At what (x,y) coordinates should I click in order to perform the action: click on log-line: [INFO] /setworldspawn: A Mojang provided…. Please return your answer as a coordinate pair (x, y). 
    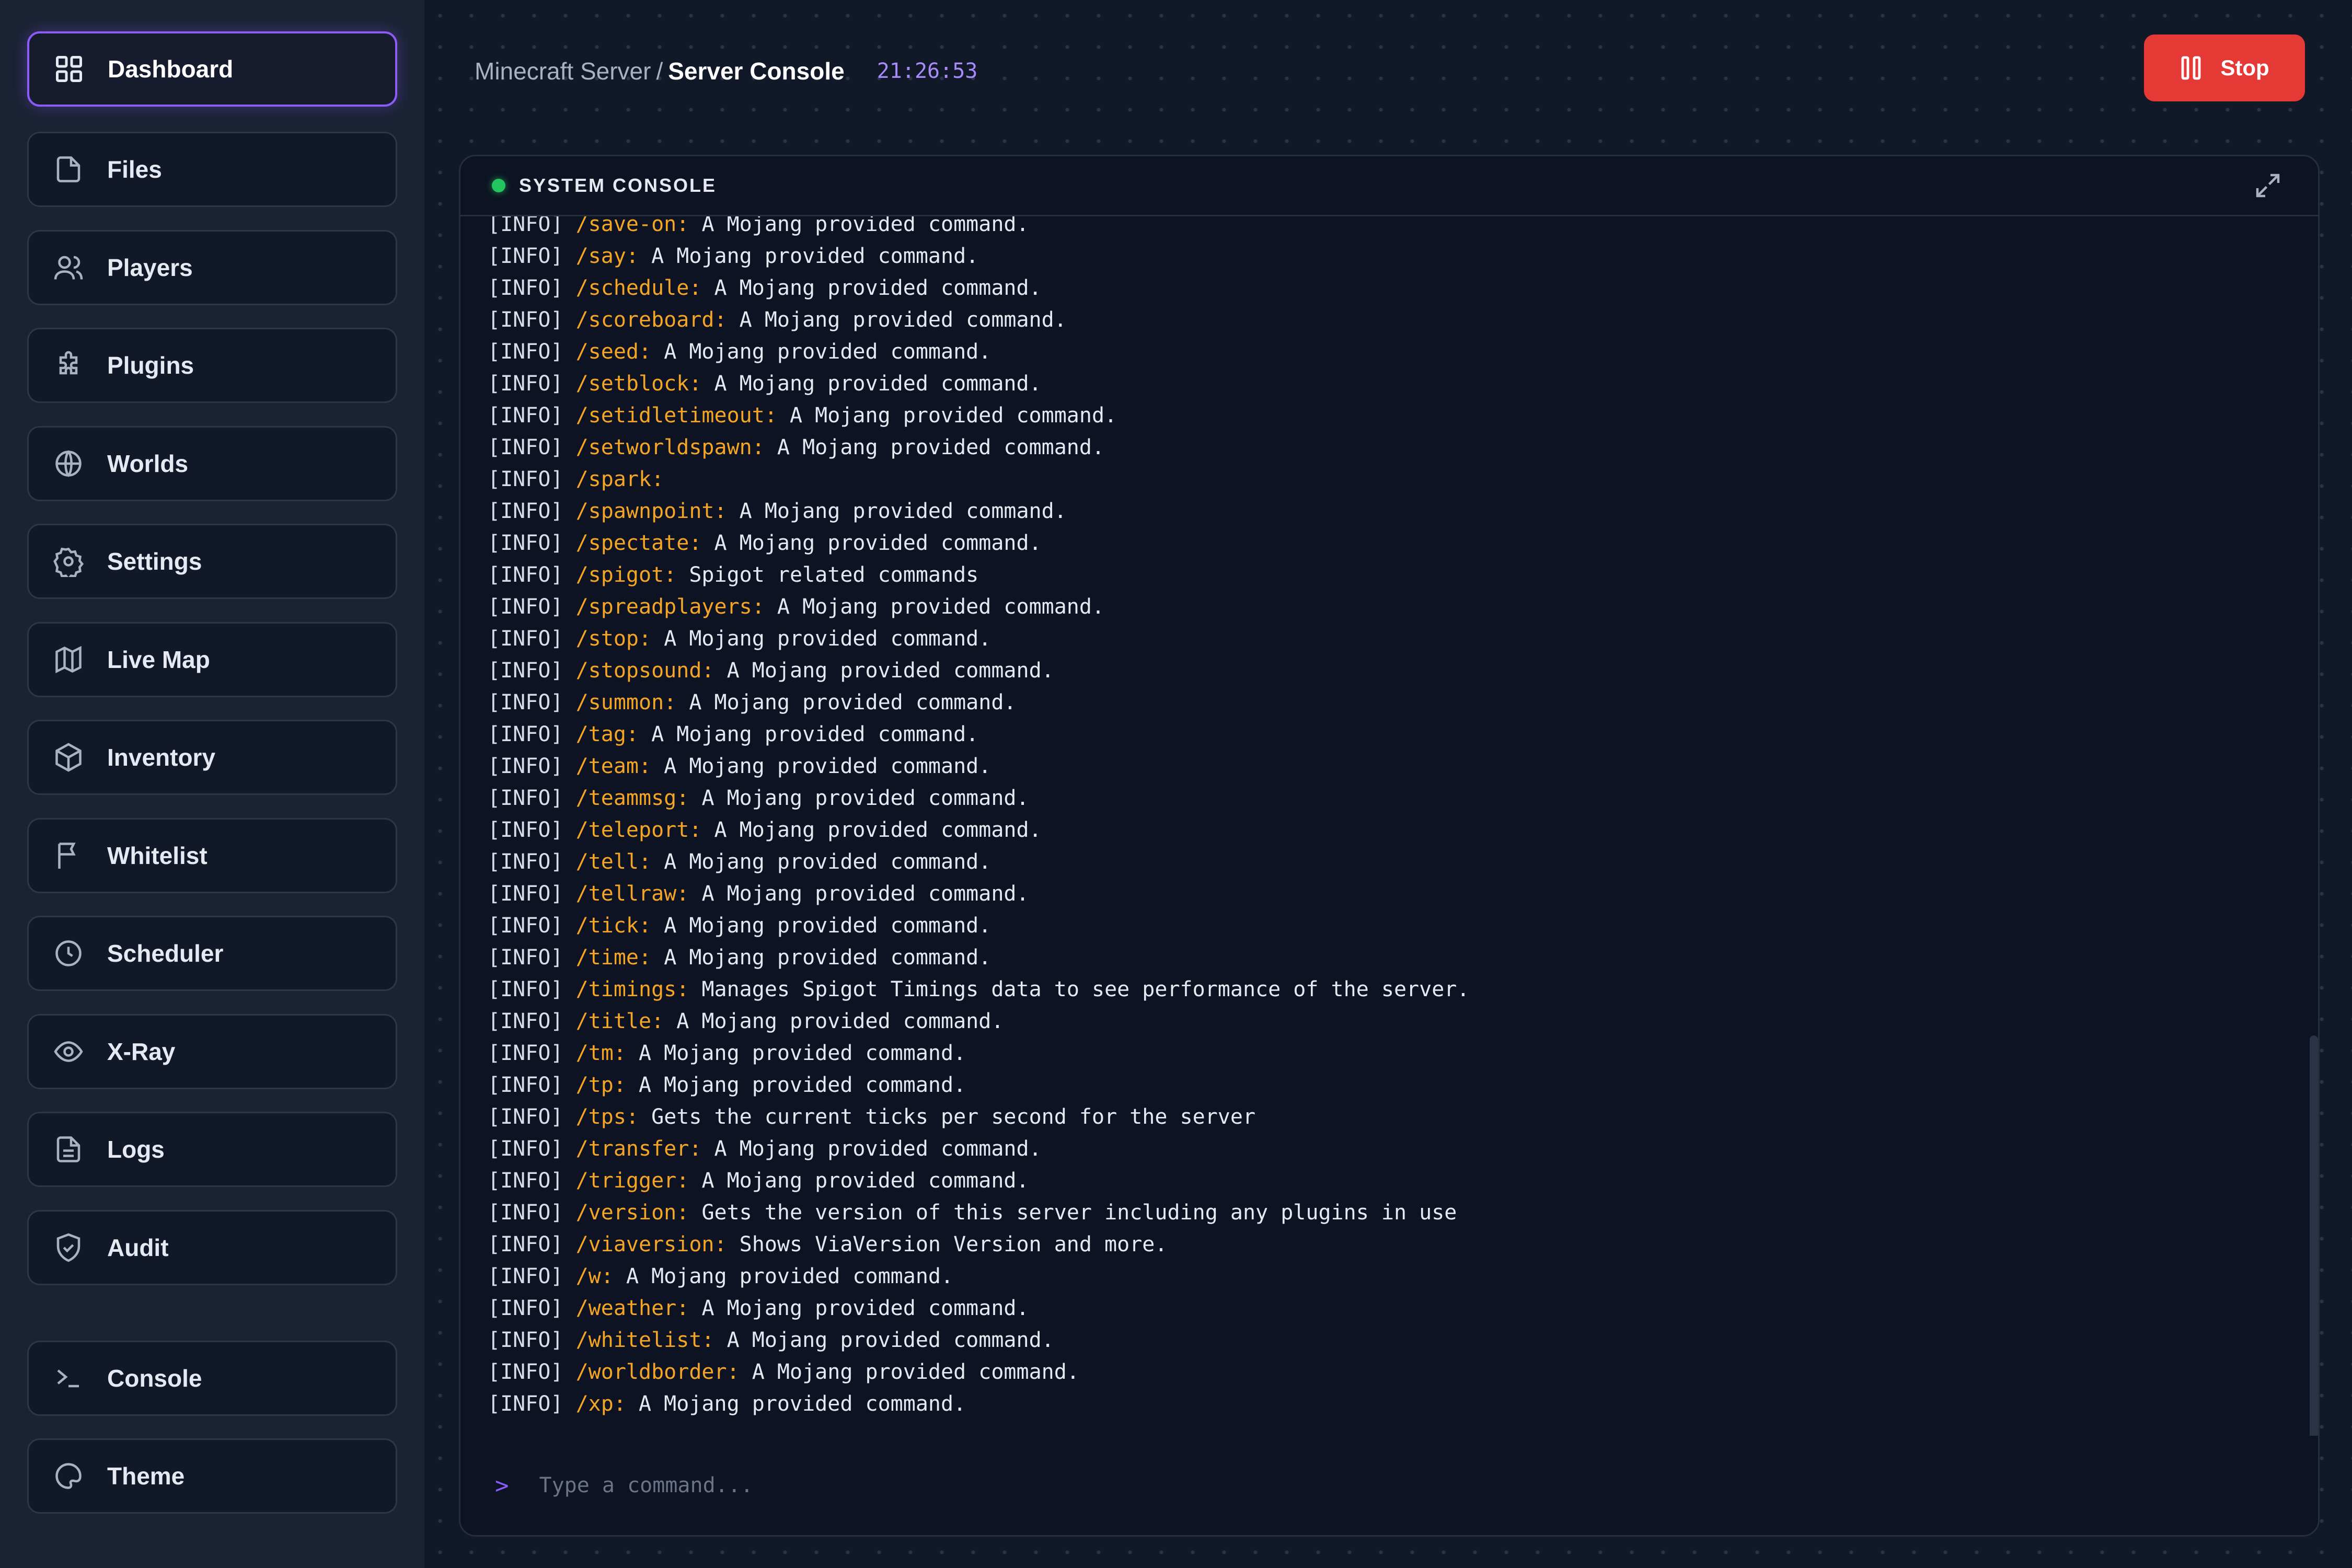
    Looking at the image, I should click on (978, 448).